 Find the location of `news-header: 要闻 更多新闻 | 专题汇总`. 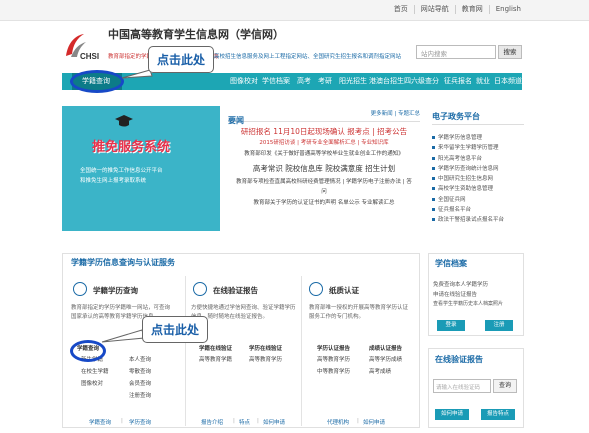

news-header: 要闻 更多新闻 | 专题汇总 is located at coordinates (324, 116).